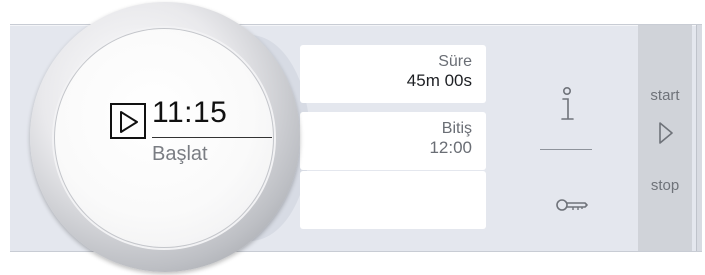  I want to click on dial-time-underline, so click(212, 137).